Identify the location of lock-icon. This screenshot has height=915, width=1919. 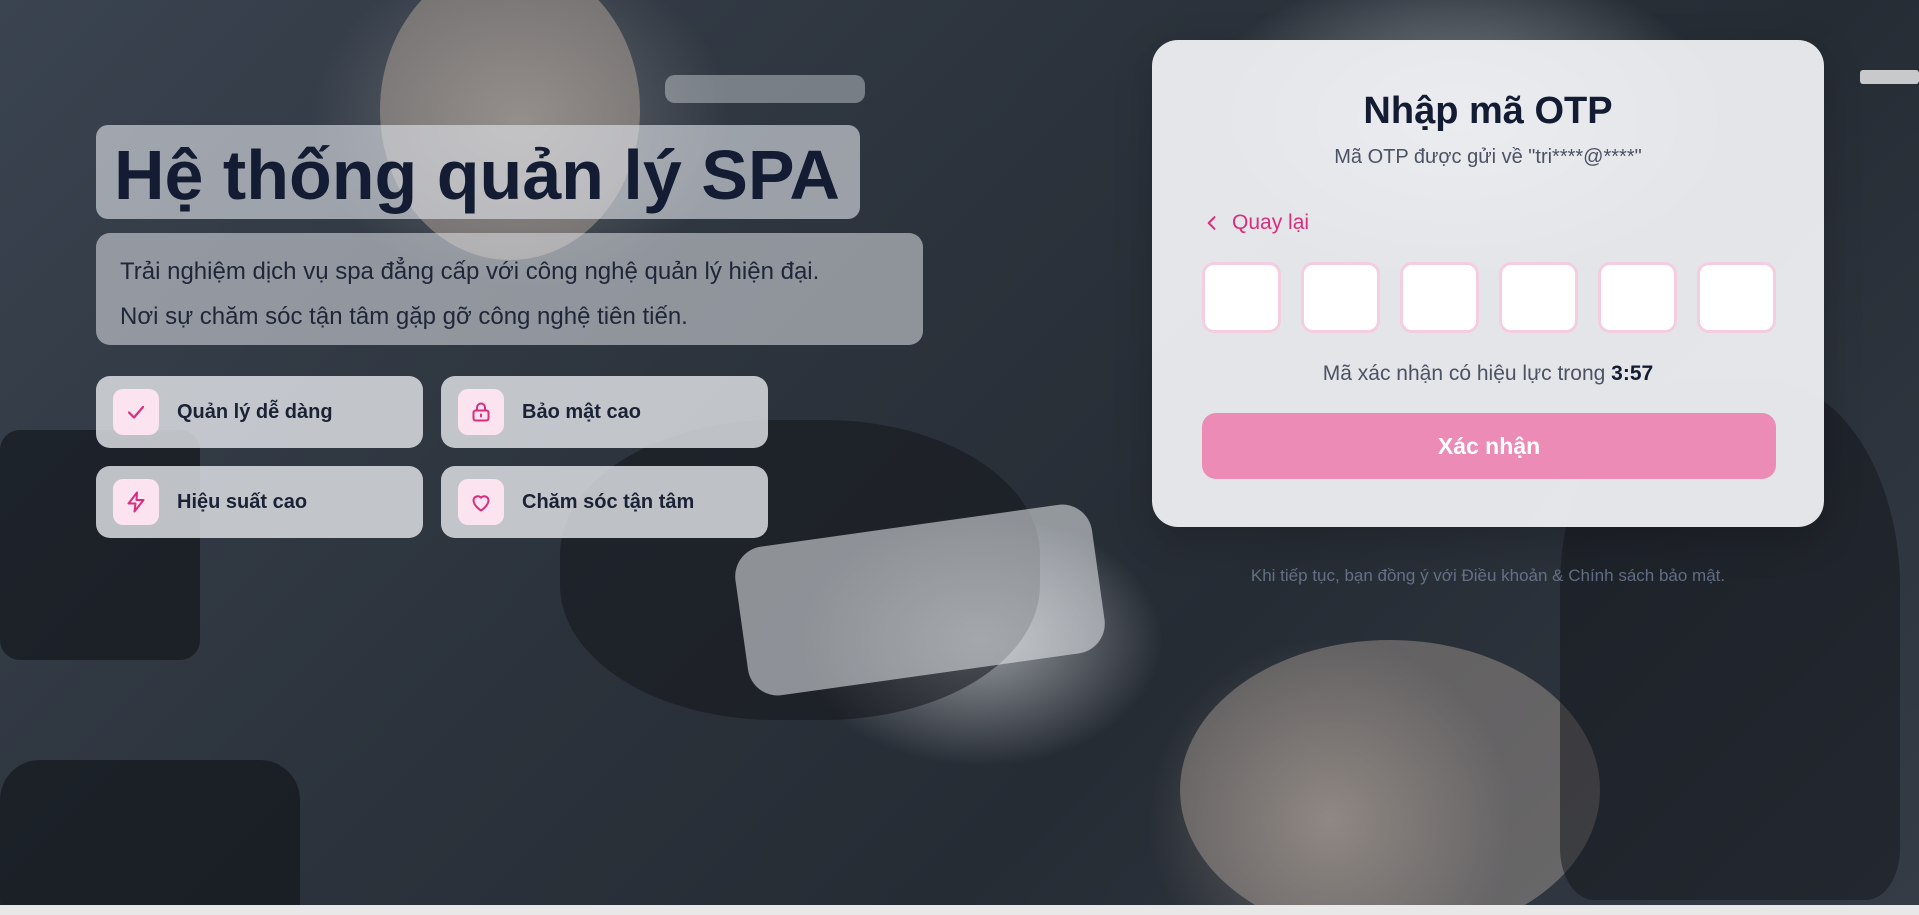
(481, 412).